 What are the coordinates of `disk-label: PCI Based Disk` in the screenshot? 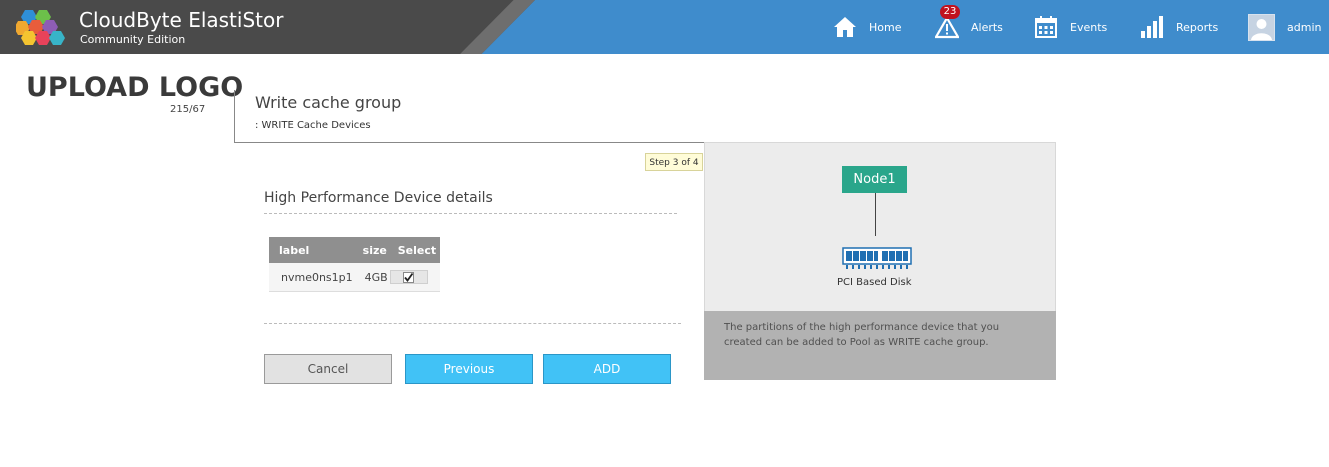 It's located at (874, 282).